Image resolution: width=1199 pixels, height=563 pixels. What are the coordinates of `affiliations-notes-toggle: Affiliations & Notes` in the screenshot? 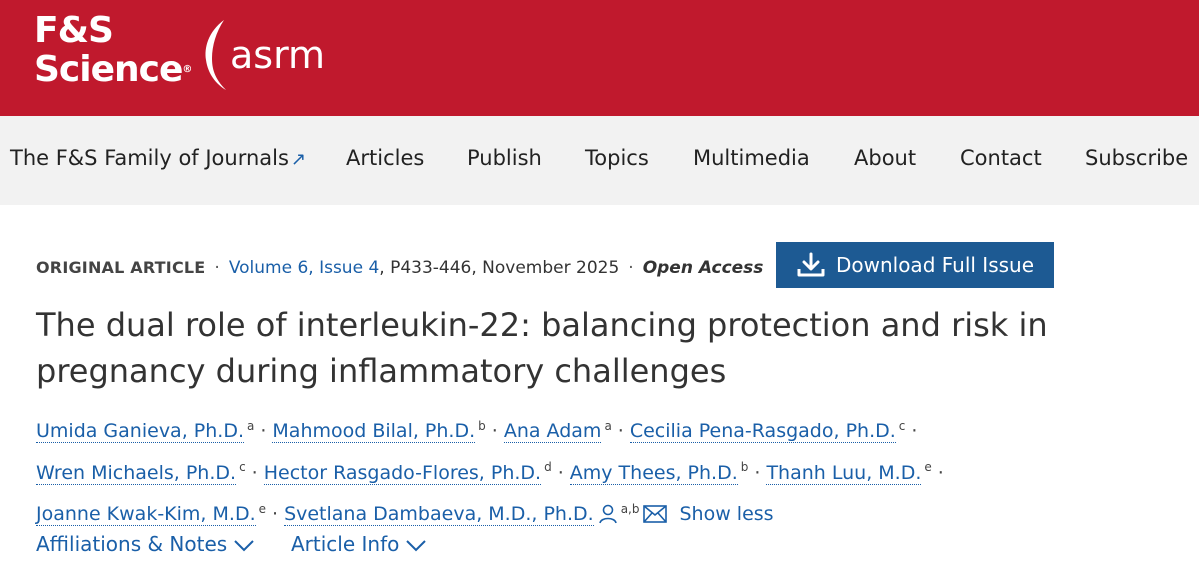 It's located at (145, 544).